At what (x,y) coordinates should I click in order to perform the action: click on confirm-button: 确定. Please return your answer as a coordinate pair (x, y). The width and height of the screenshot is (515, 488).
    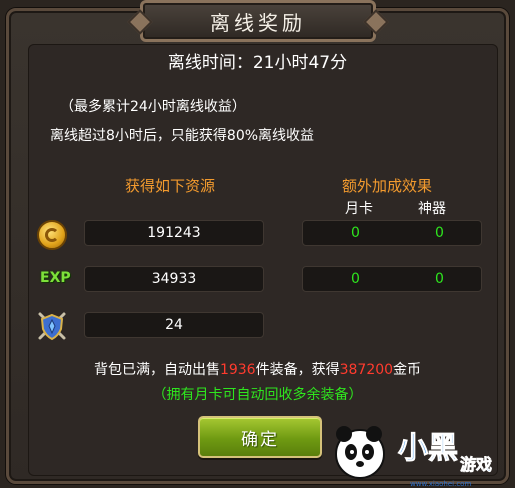
    Looking at the image, I should click on (260, 437).